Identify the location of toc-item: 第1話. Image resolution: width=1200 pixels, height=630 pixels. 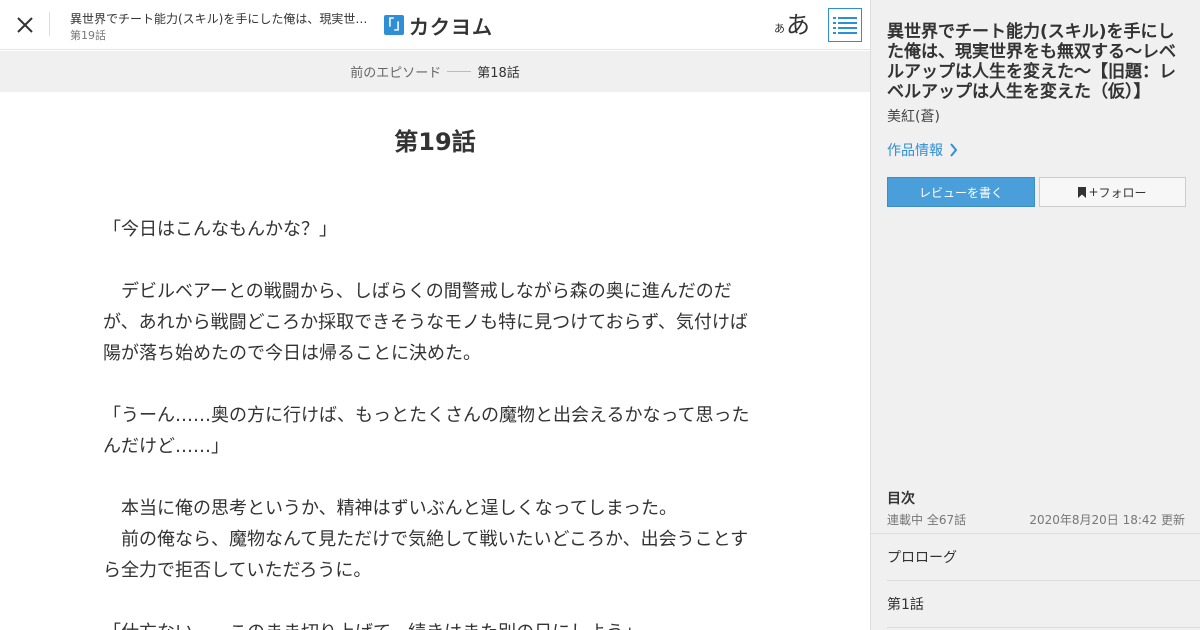
(1043, 604).